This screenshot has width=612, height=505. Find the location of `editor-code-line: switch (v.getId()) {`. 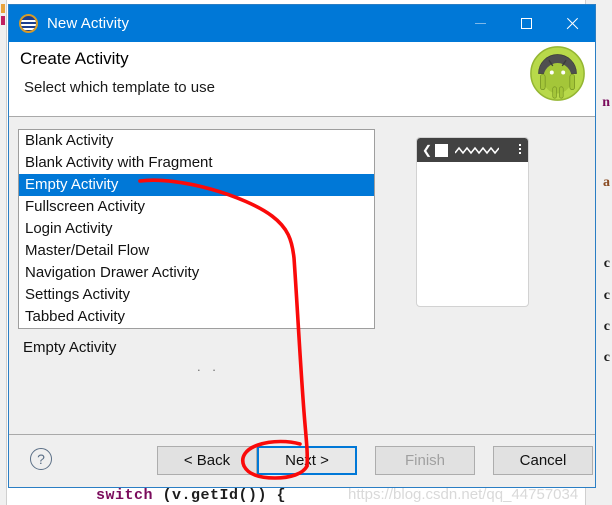

editor-code-line: switch (v.getId()) { is located at coordinates (191, 495).